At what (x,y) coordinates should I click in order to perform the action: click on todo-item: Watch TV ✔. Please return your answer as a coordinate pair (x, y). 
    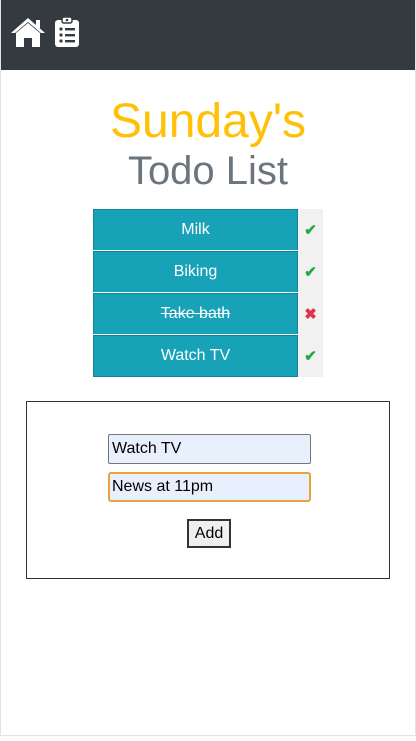
    Looking at the image, I should click on (209, 356).